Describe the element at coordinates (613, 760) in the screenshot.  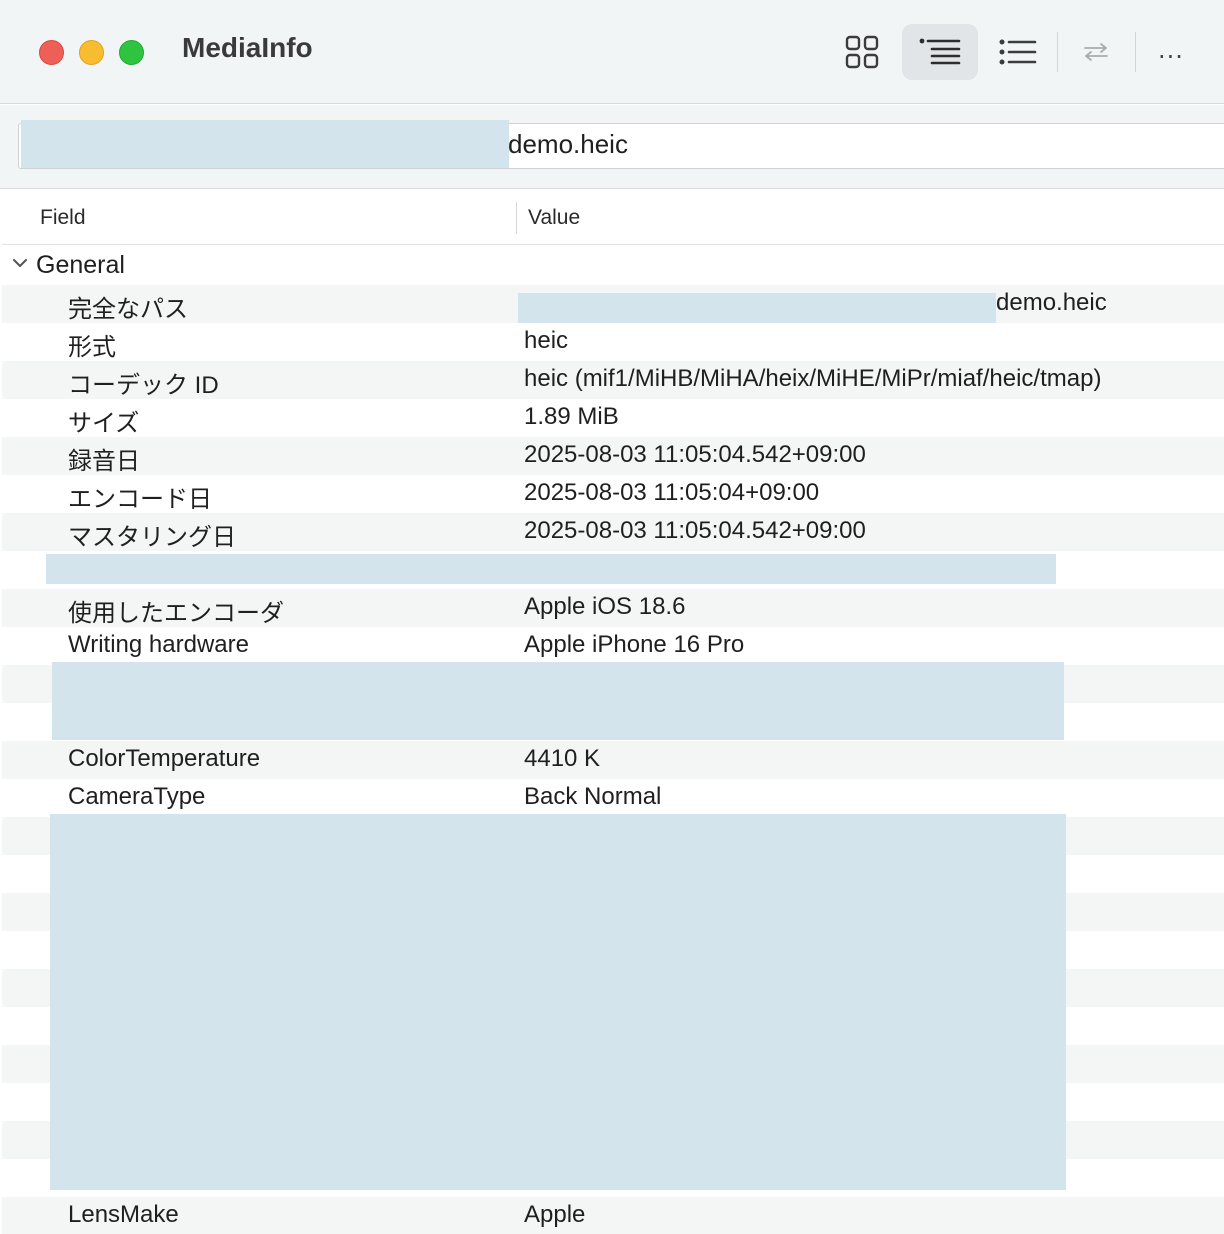
I see `table-row: ColorTemperature 4410 K` at that location.